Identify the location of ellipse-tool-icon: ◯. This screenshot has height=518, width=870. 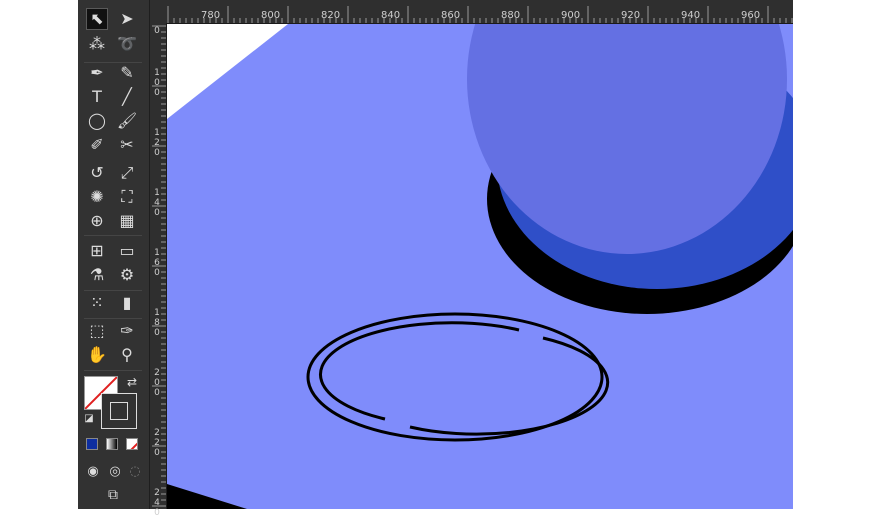
(97, 121).